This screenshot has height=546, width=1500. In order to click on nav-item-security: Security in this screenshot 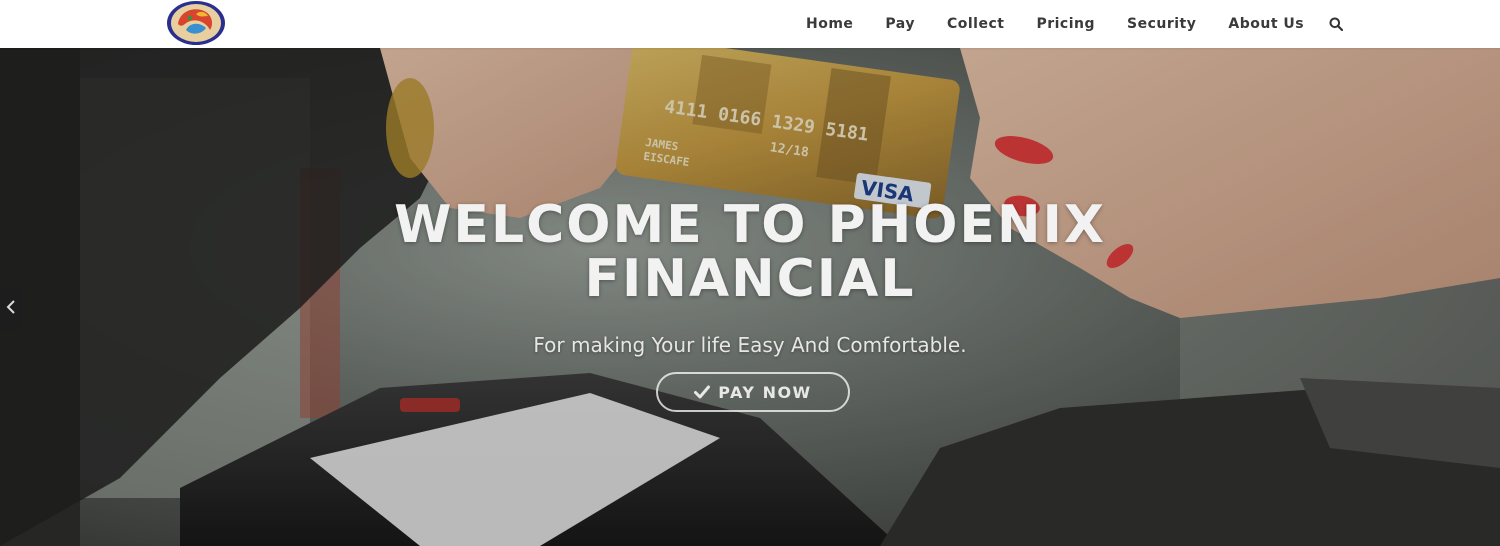, I will do `click(1161, 24)`.